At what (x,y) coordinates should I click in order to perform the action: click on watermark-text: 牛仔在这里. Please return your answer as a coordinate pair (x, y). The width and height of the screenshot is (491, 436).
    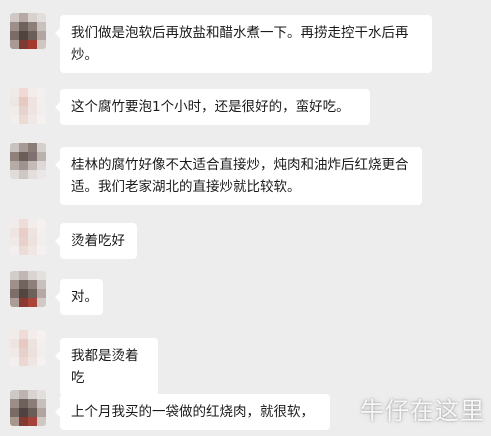
    Looking at the image, I should click on (422, 411).